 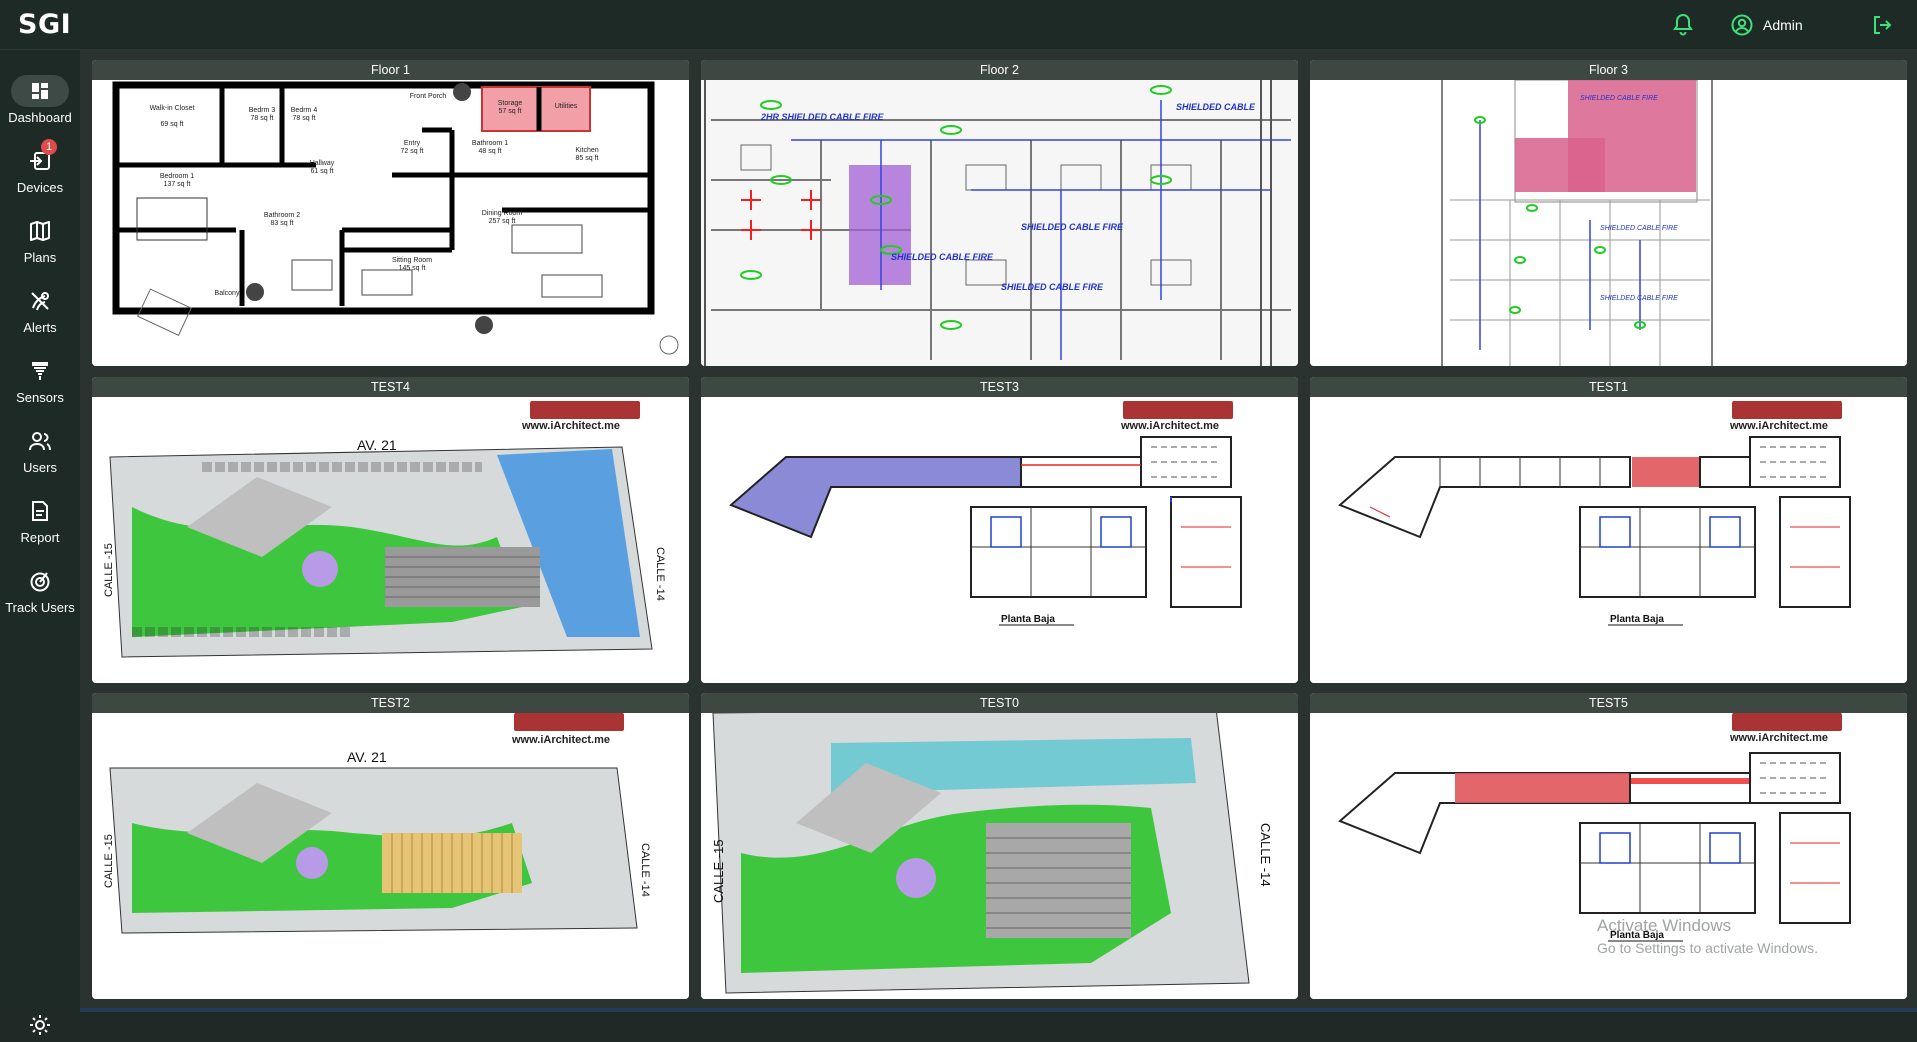 What do you see at coordinates (1608, 387) in the screenshot?
I see `card-title: TEST1` at bounding box center [1608, 387].